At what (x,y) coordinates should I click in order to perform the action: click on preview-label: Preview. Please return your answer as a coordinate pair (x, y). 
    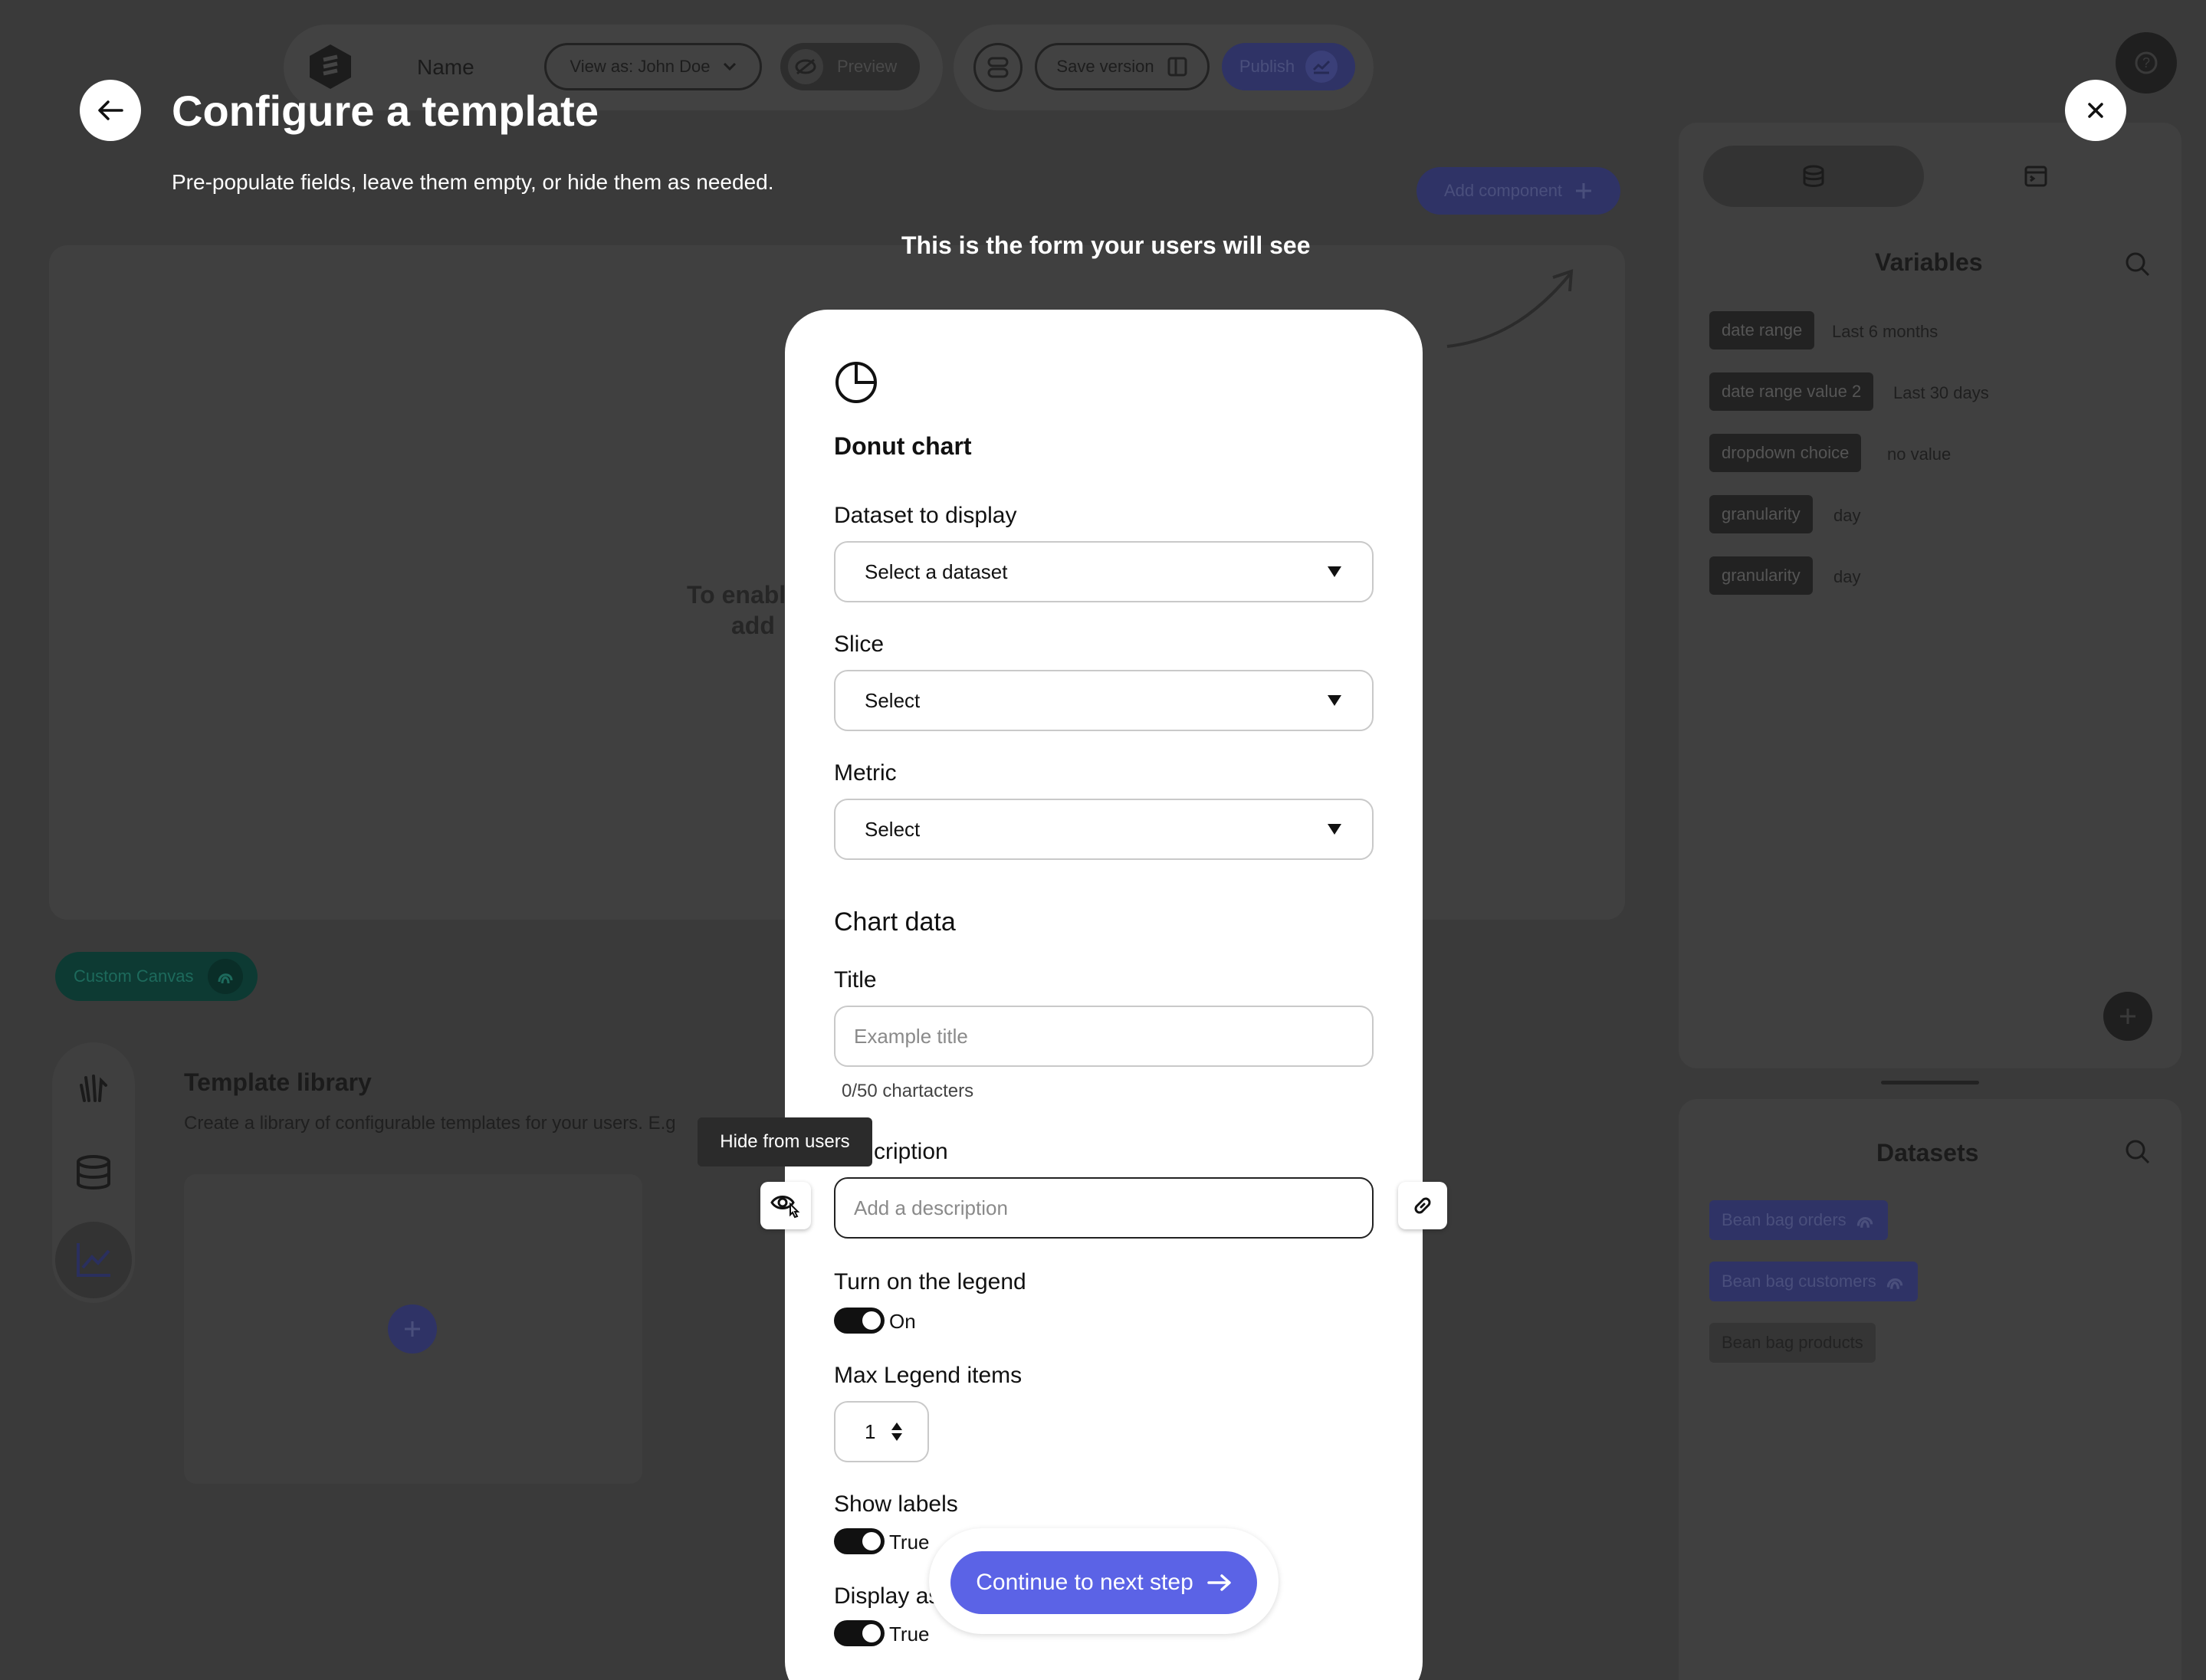
    Looking at the image, I should click on (867, 66).